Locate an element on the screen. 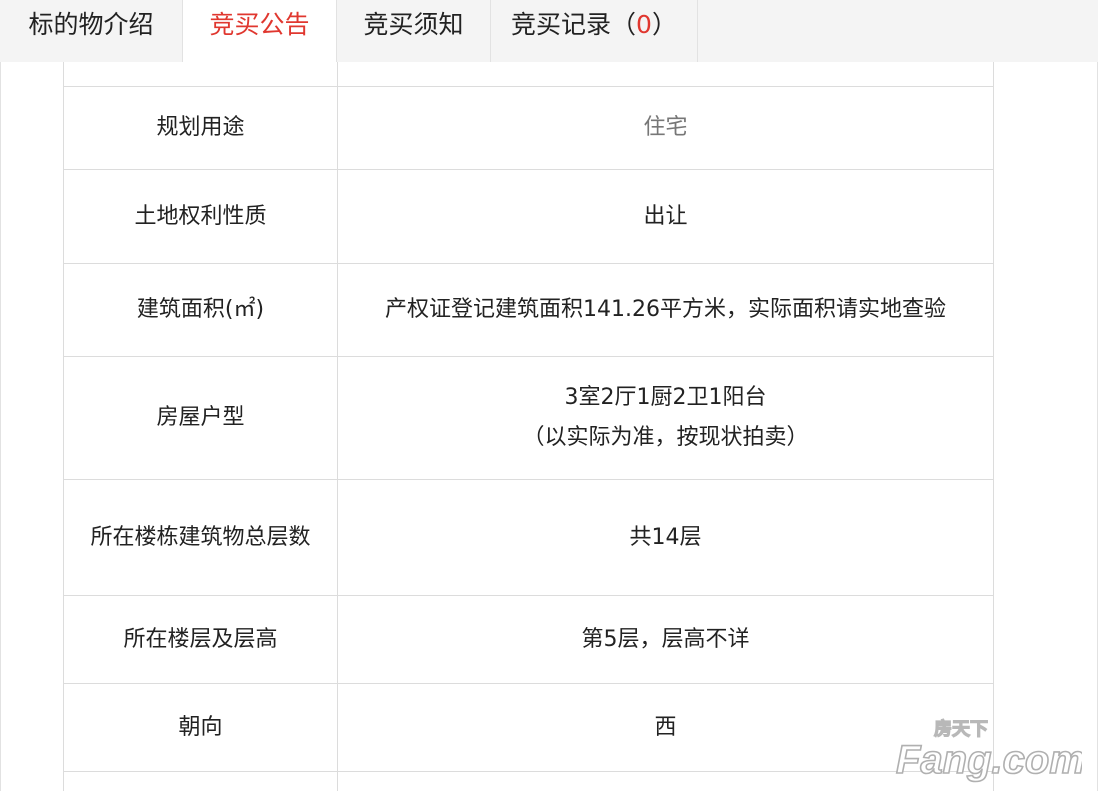 The height and width of the screenshot is (791, 1098). table-row-label: 房屋户型 is located at coordinates (200, 417).